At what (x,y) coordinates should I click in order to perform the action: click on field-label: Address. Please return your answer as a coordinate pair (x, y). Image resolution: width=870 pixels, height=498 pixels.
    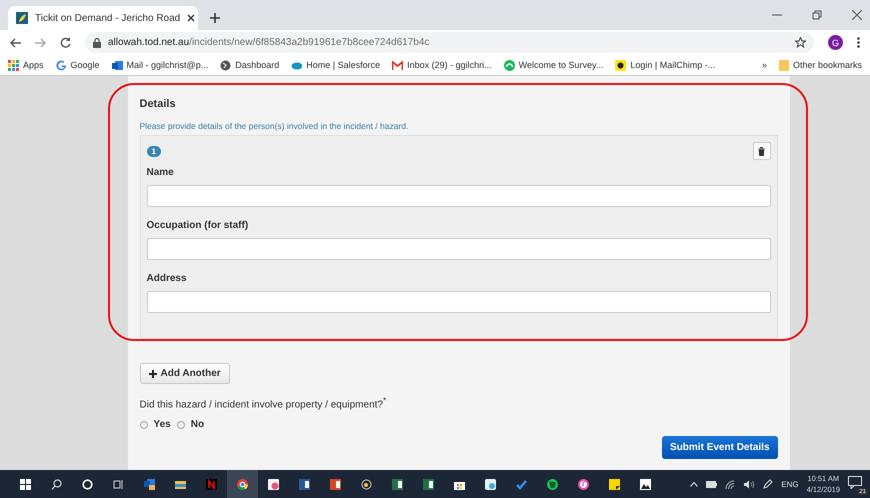
    Looking at the image, I should click on (167, 278).